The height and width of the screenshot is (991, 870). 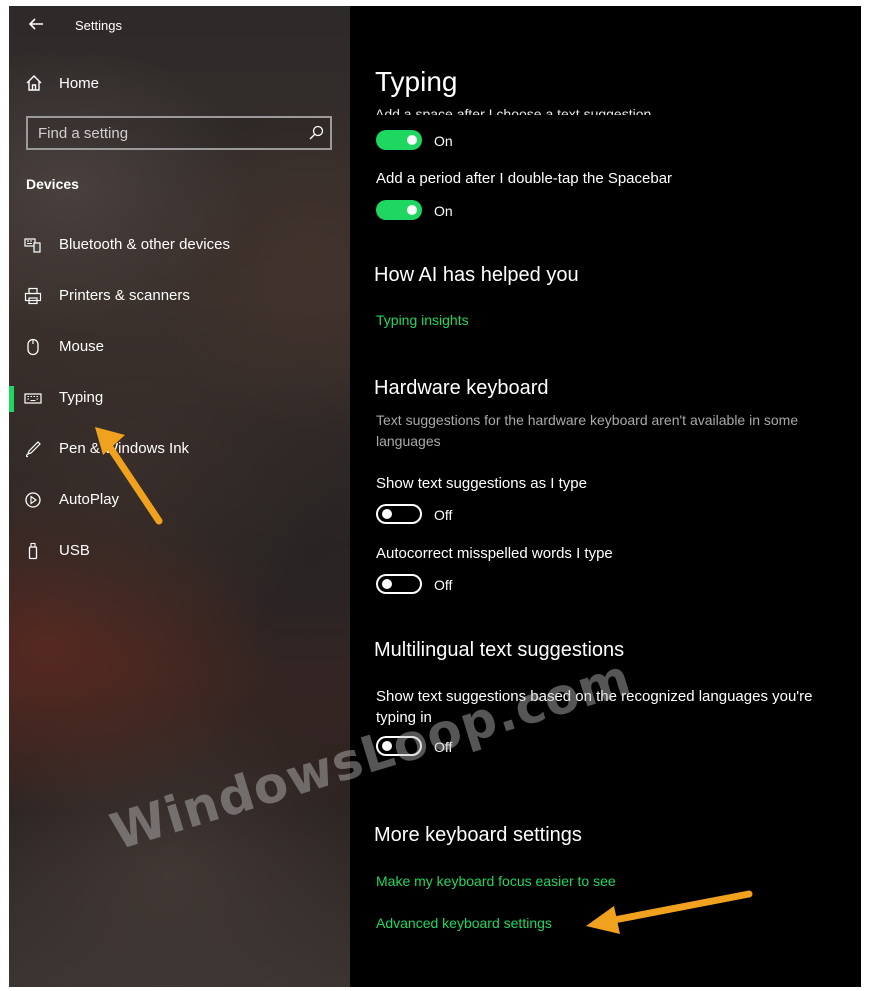 I want to click on sidebar-item-label: USB, so click(x=74, y=550).